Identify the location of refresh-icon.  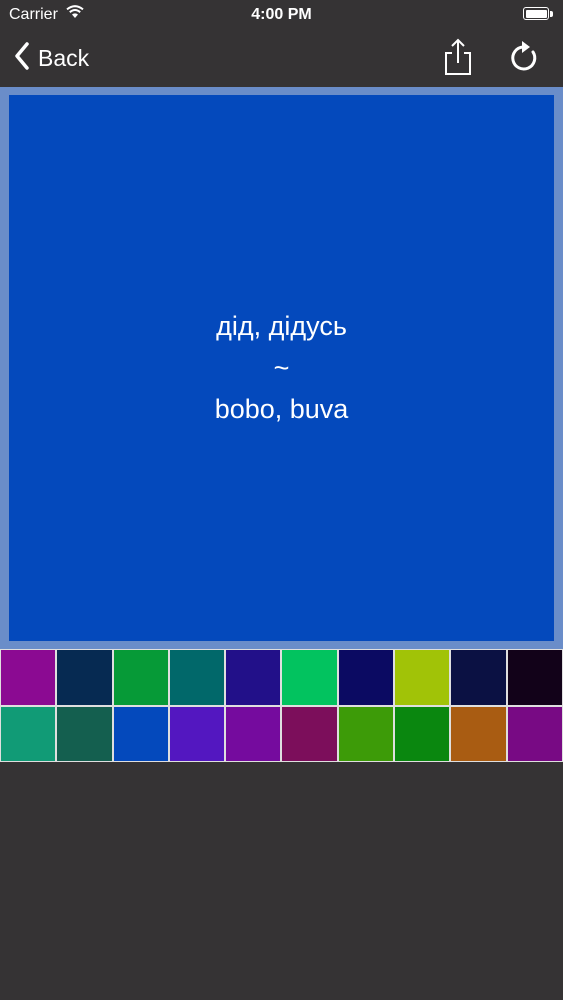
(524, 59).